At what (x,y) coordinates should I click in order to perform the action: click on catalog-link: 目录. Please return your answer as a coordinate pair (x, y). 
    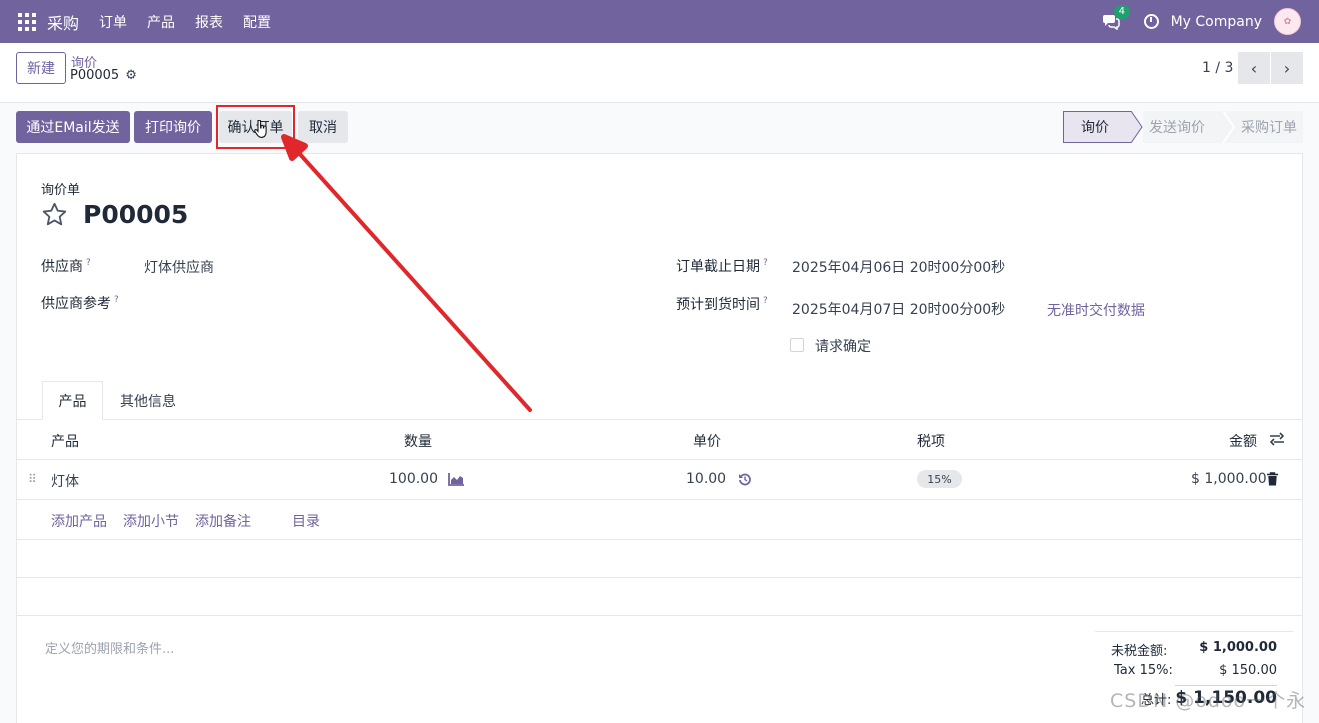
    Looking at the image, I should click on (306, 521).